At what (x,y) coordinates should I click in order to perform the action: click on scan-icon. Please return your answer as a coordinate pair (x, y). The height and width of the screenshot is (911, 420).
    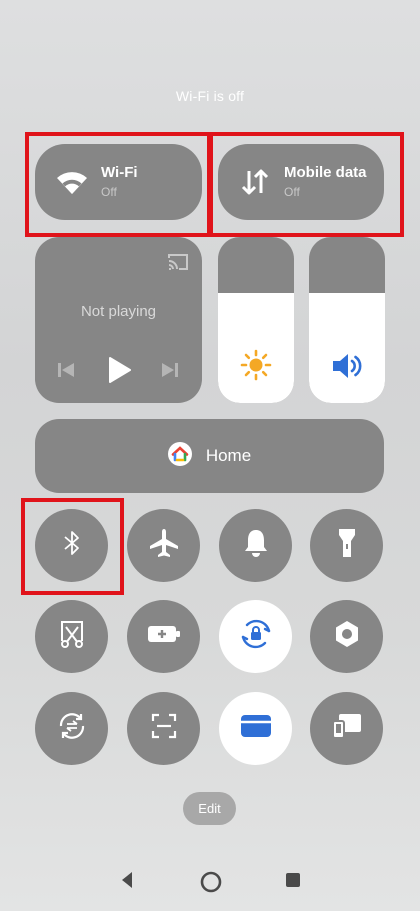
    Looking at the image, I should click on (164, 728).